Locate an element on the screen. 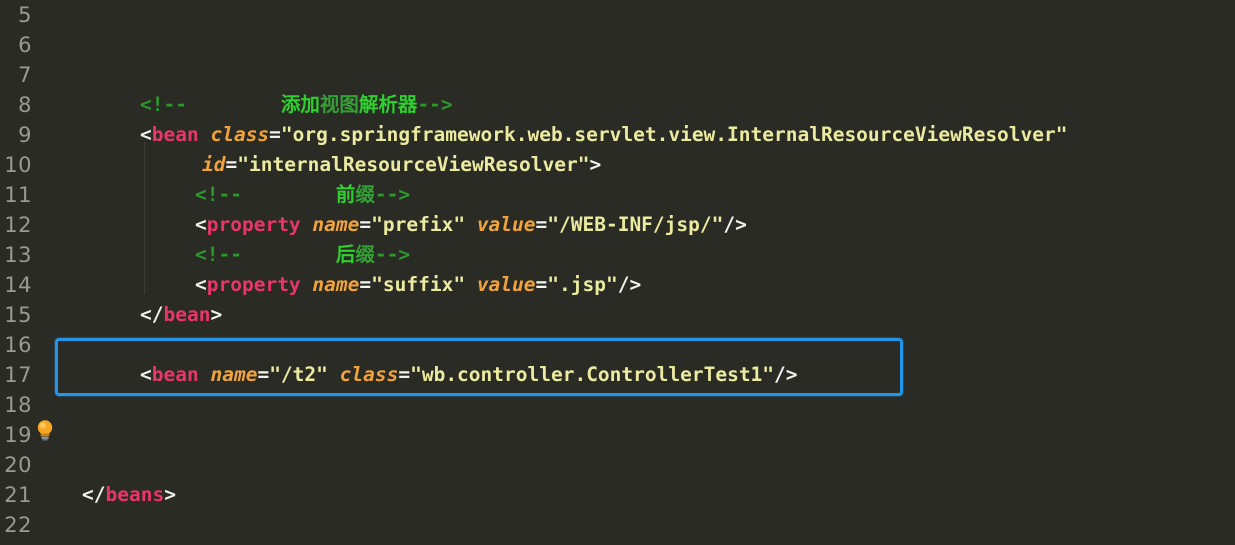 This screenshot has height=545, width=1235. selection-highlight-rectangle is located at coordinates (479, 367).